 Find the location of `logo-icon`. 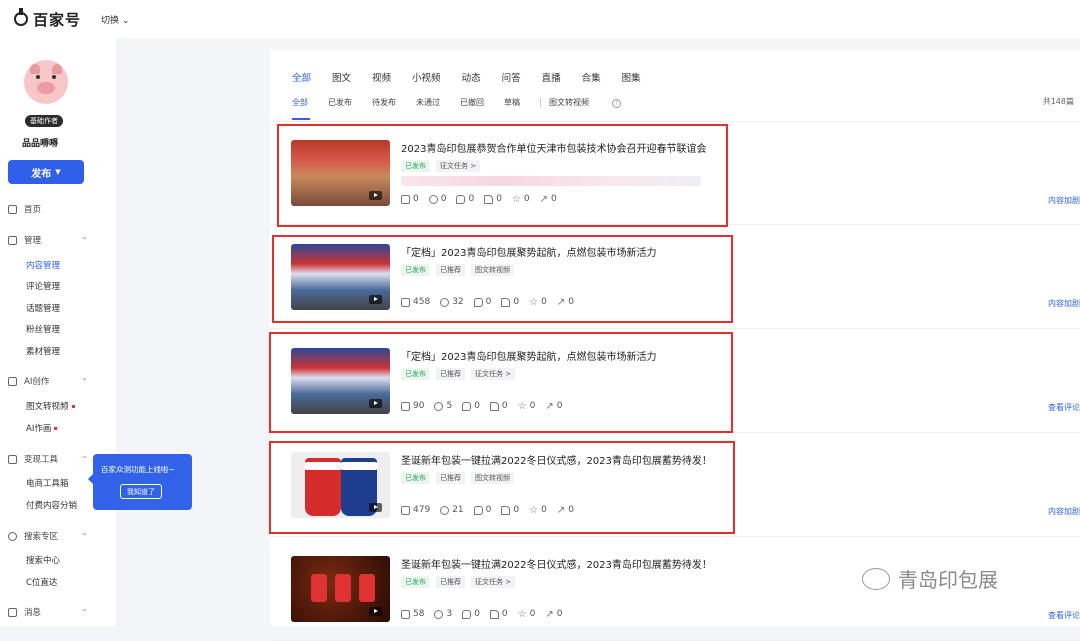

logo-icon is located at coordinates (21, 17).